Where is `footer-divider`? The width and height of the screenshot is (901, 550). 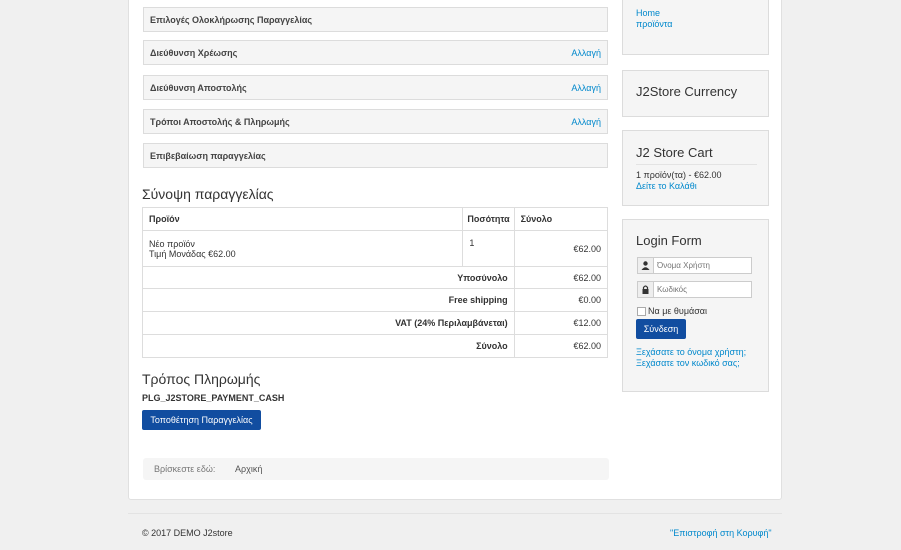
footer-divider is located at coordinates (455, 513).